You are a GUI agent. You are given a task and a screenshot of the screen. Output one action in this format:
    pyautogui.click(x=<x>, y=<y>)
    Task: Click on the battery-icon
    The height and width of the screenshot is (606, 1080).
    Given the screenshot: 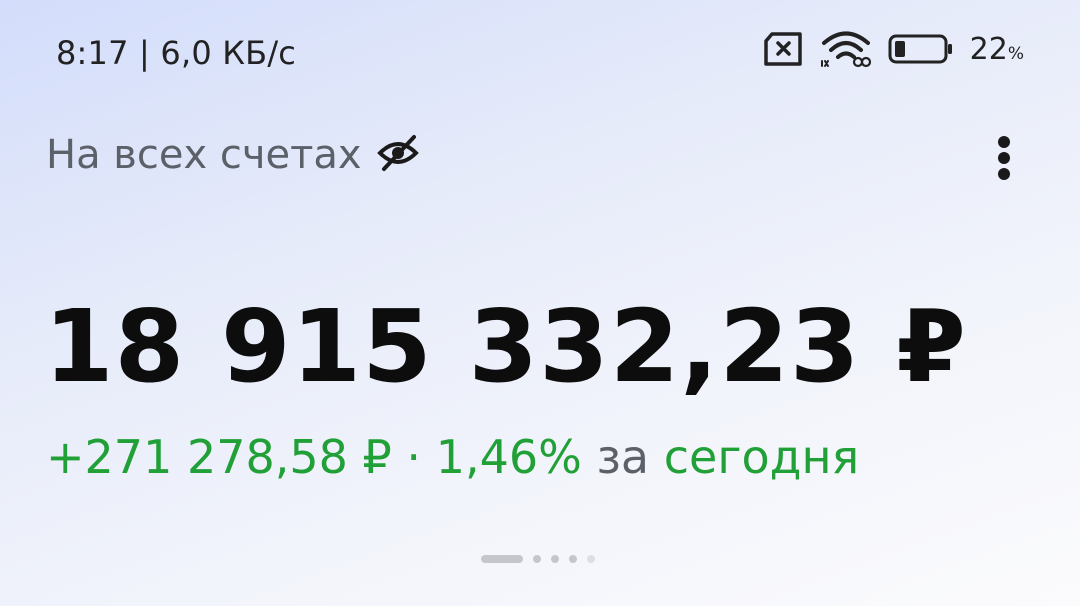 What is the action you would take?
    pyautogui.click(x=921, y=49)
    